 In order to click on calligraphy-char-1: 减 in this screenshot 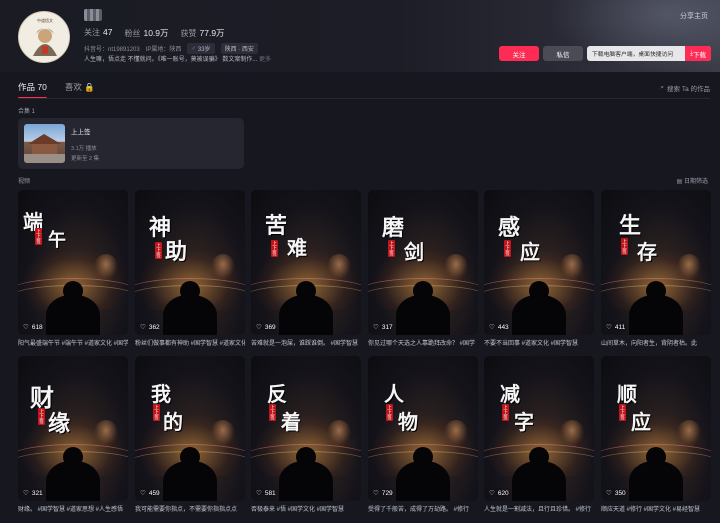, I will do `click(510, 394)`.